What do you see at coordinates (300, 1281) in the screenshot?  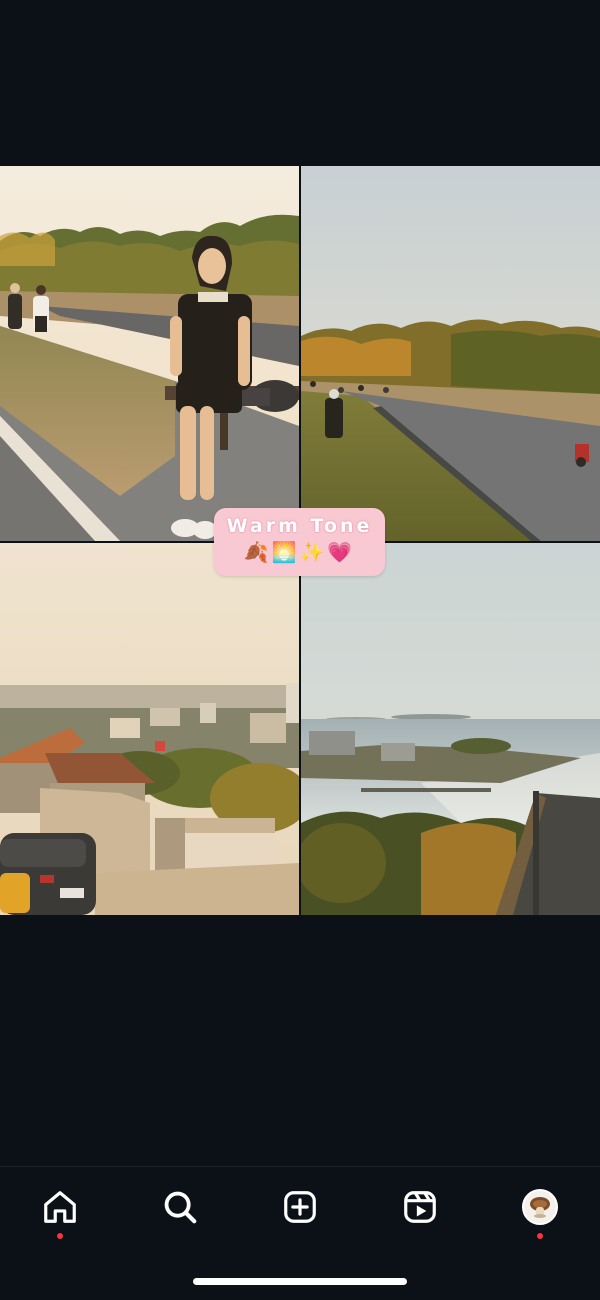 I see `home-indicator-bar` at bounding box center [300, 1281].